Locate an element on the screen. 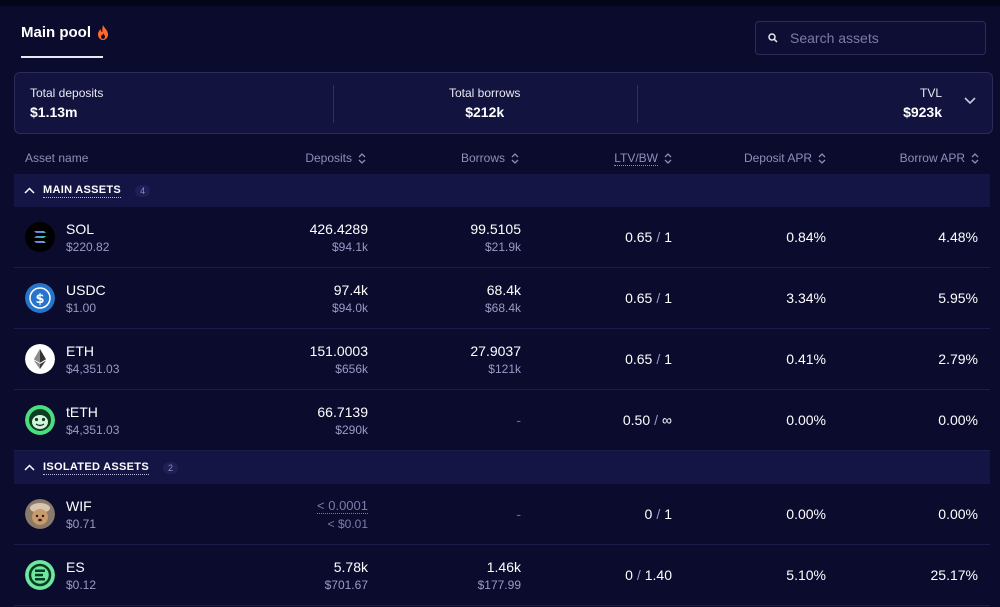 The width and height of the screenshot is (1000, 607). deposits-usd: $701.67 is located at coordinates (346, 585).